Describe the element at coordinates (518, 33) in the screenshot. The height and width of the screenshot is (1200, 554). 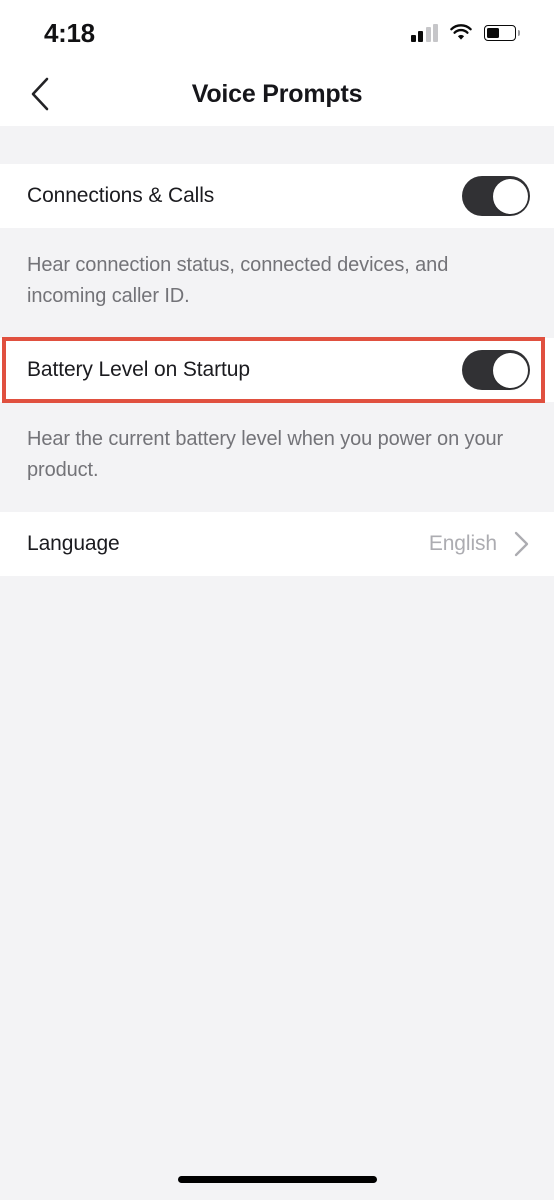
I see `battery-cap` at that location.